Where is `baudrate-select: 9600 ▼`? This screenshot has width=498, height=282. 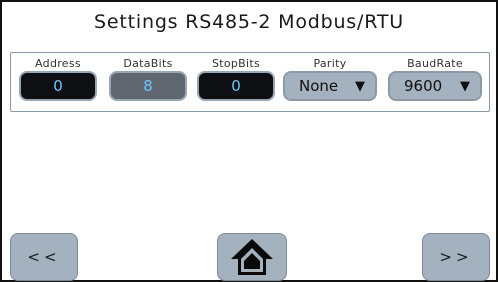 baudrate-select: 9600 ▼ is located at coordinates (435, 86).